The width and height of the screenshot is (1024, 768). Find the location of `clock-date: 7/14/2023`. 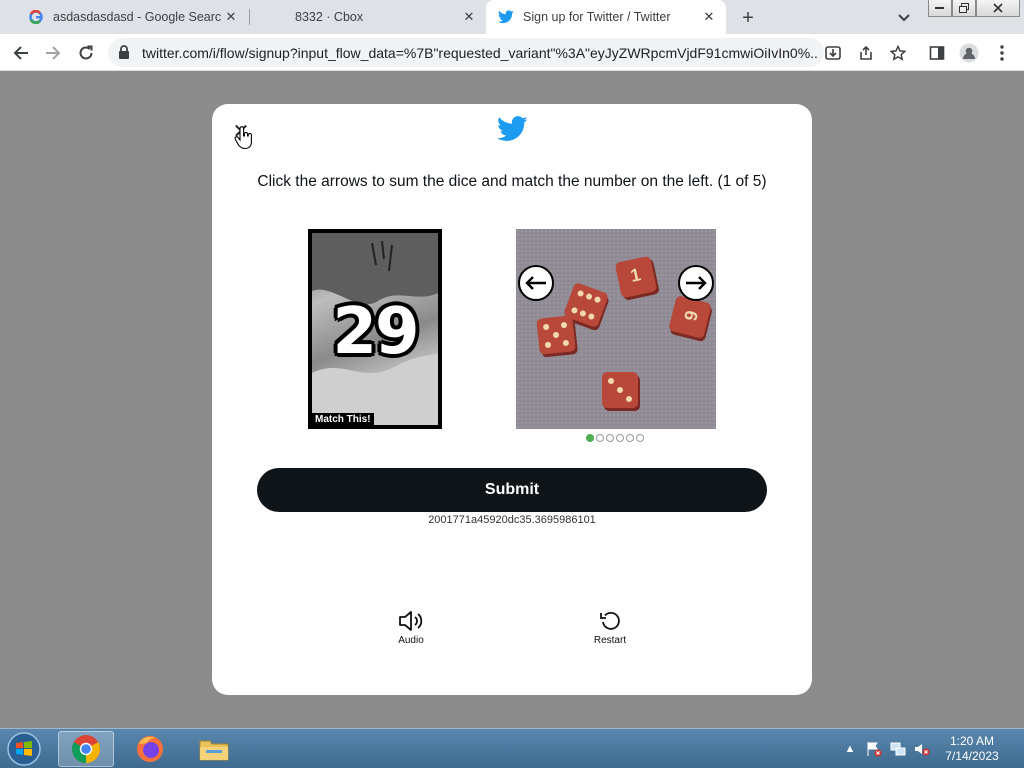

clock-date: 7/14/2023 is located at coordinates (972, 756).